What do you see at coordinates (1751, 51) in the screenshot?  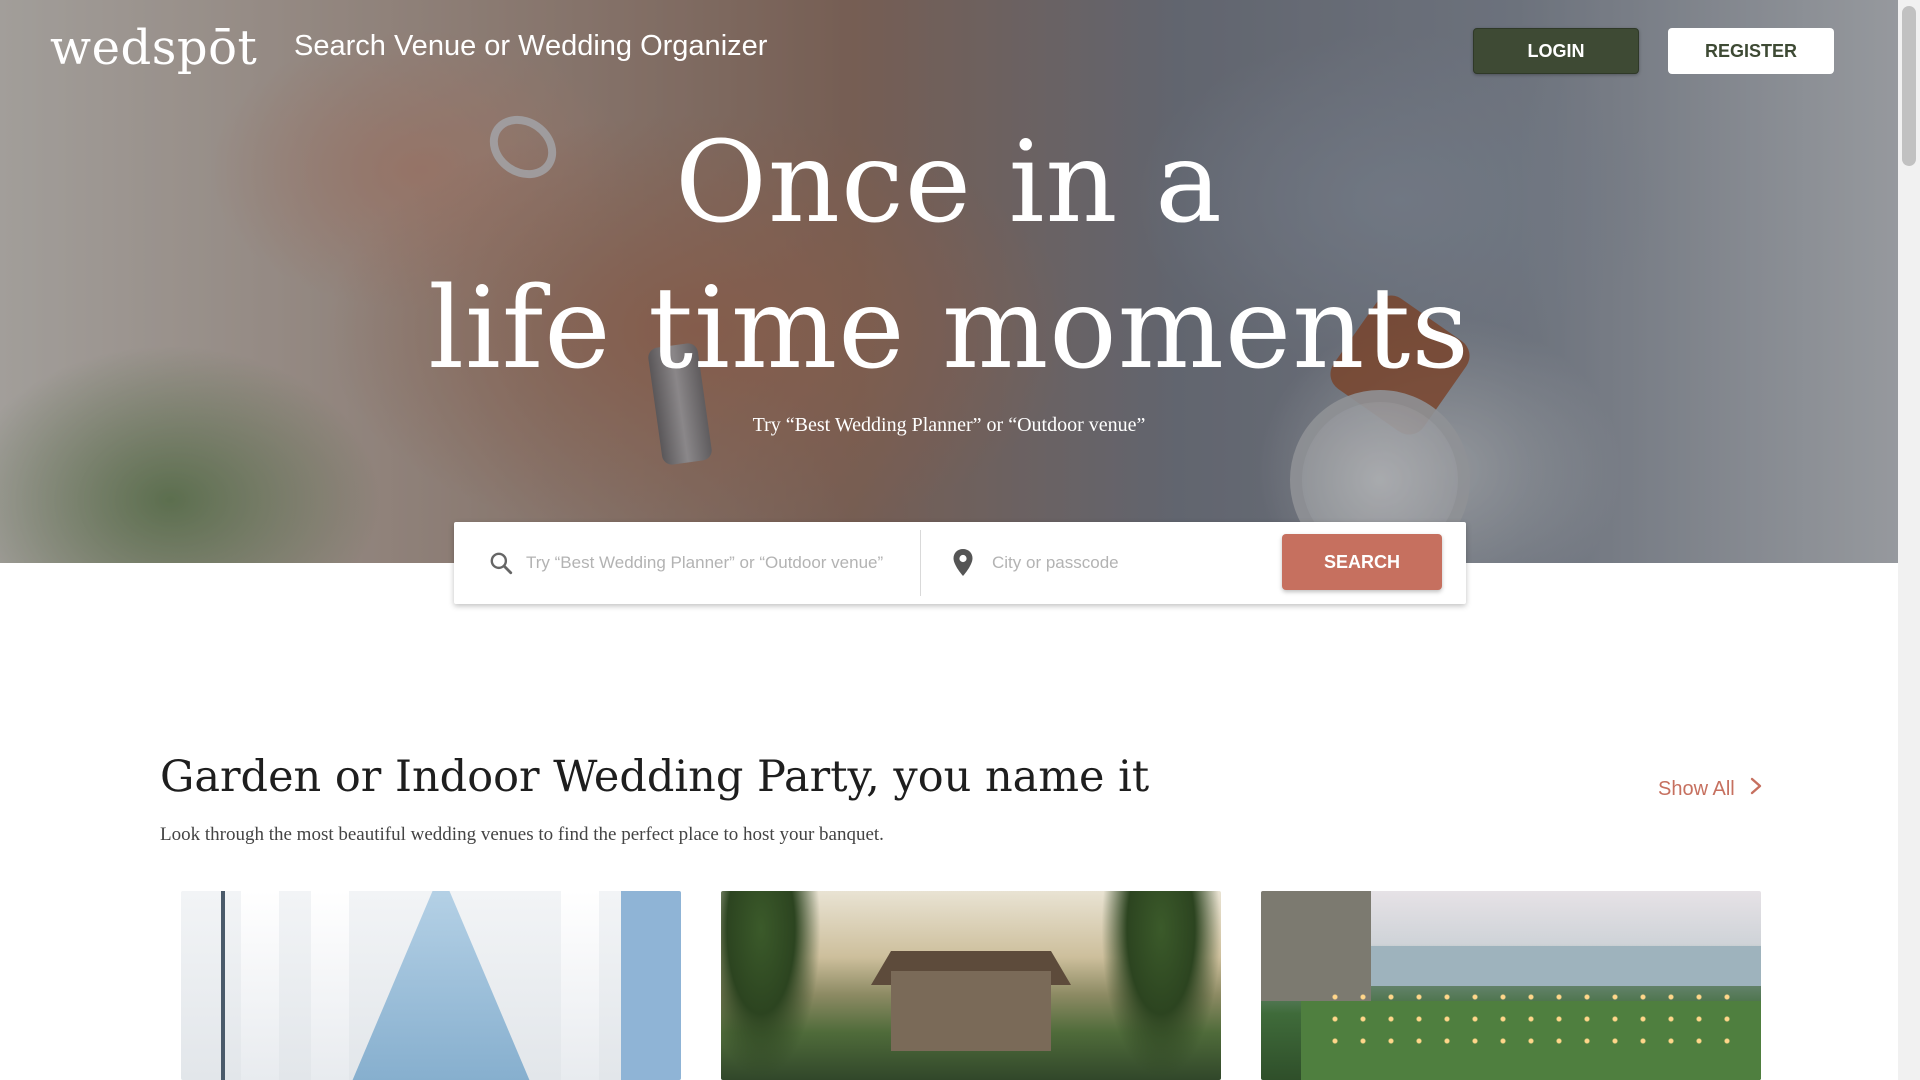 I see `register-button: REGISTER` at bounding box center [1751, 51].